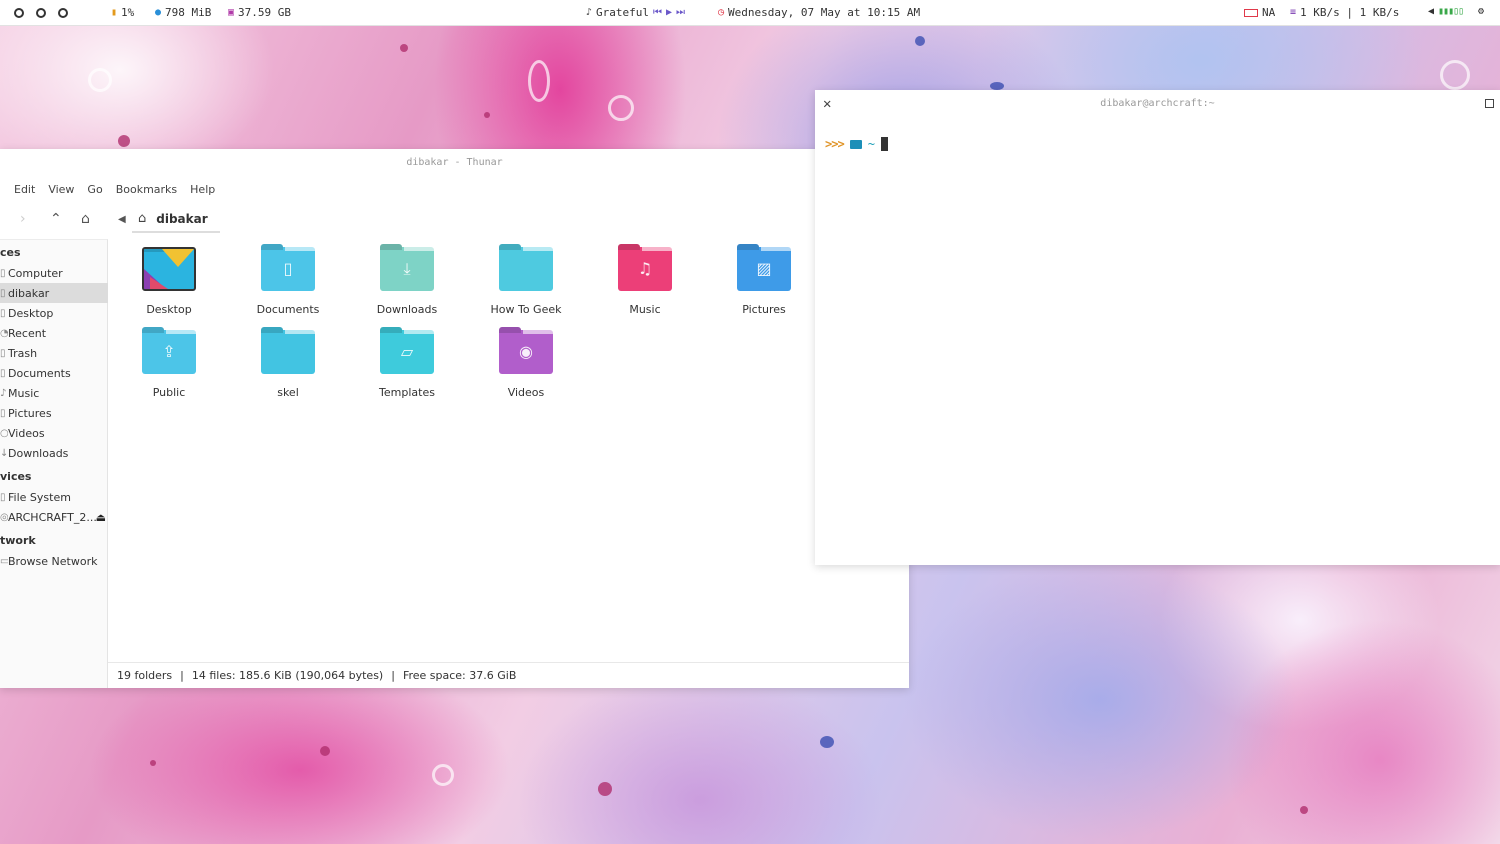 The width and height of the screenshot is (1500, 844). Describe the element at coordinates (680, 13) in the screenshot. I see `next-track-icon: ⏭` at that location.